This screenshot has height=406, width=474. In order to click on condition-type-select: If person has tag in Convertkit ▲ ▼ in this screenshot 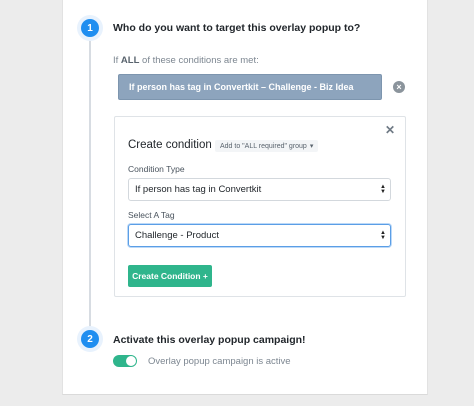, I will do `click(259, 189)`.